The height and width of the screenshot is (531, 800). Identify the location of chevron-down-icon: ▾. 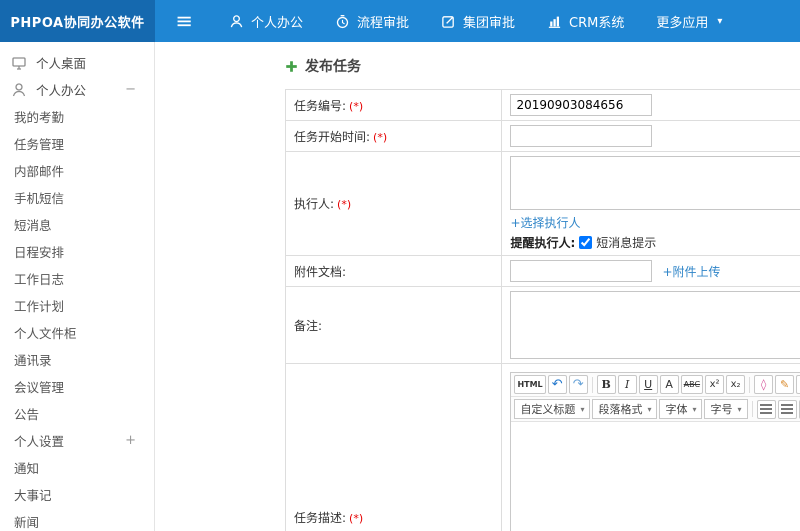
(720, 21).